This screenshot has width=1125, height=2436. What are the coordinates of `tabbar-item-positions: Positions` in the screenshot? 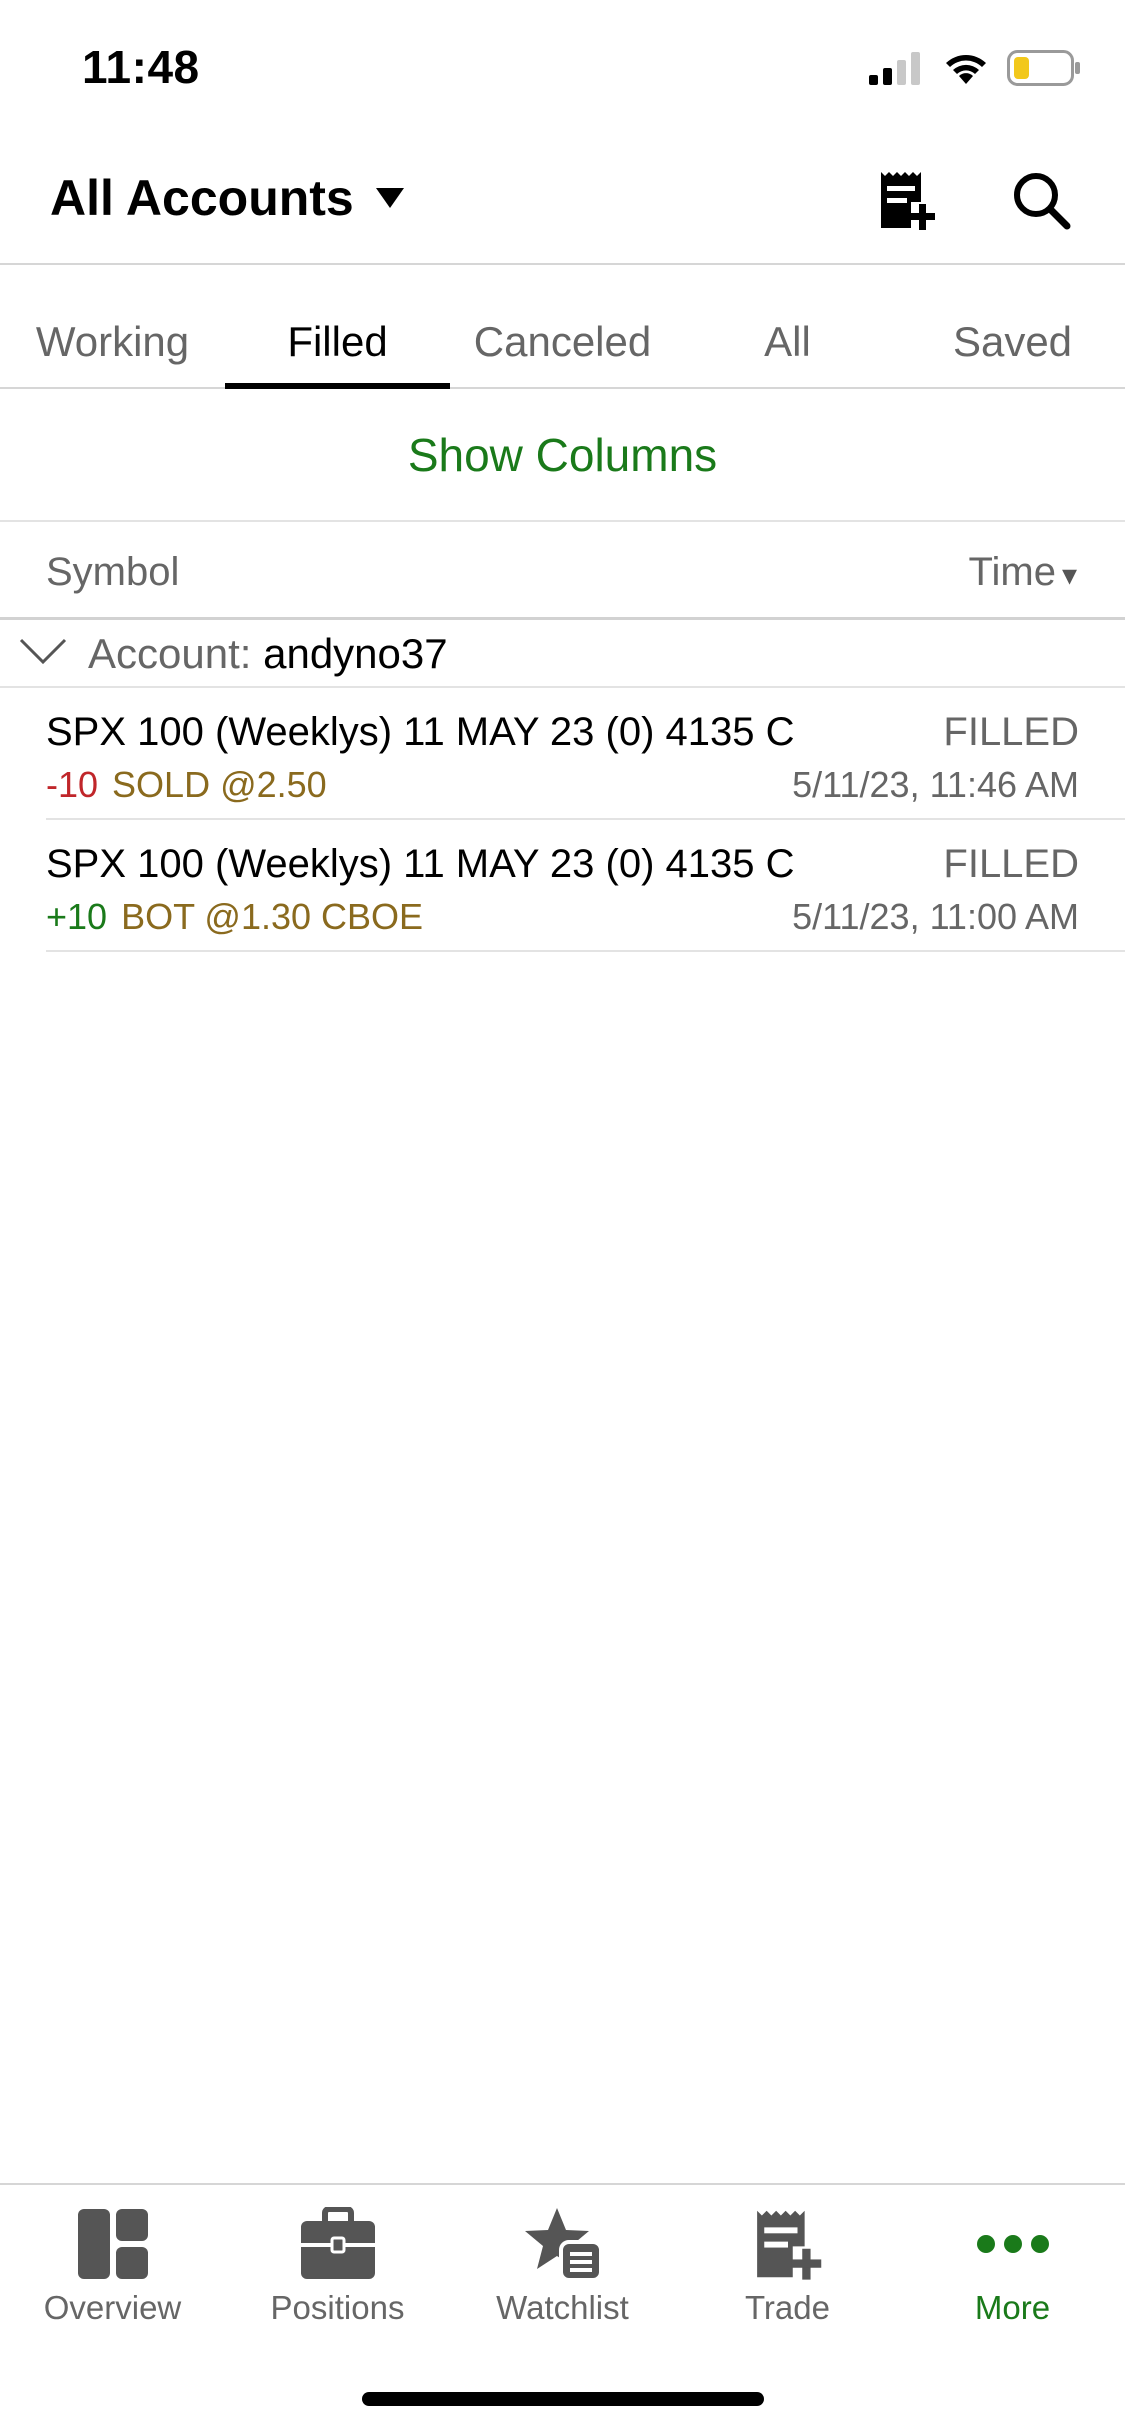 It's located at (337, 2260).